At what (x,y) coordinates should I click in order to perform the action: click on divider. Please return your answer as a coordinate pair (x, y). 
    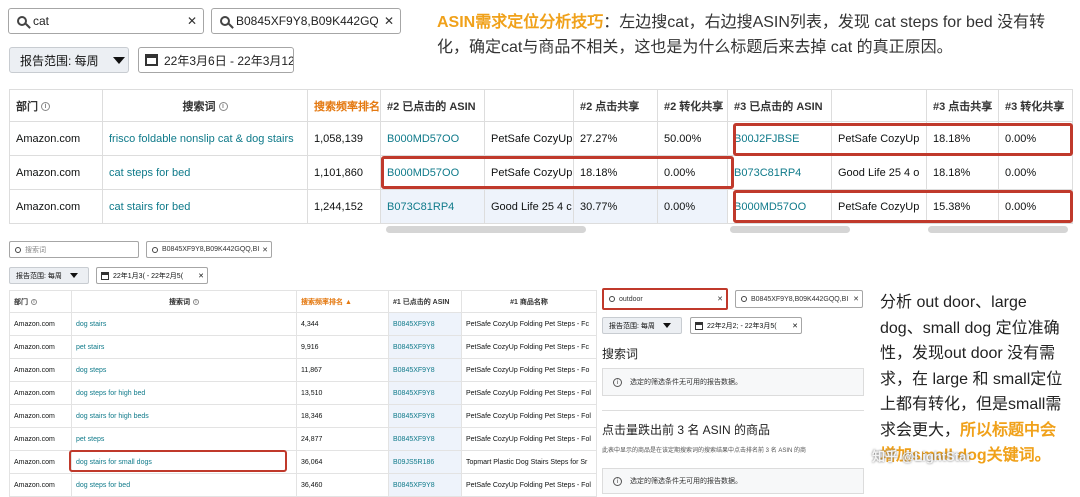
    Looking at the image, I should click on (733, 410).